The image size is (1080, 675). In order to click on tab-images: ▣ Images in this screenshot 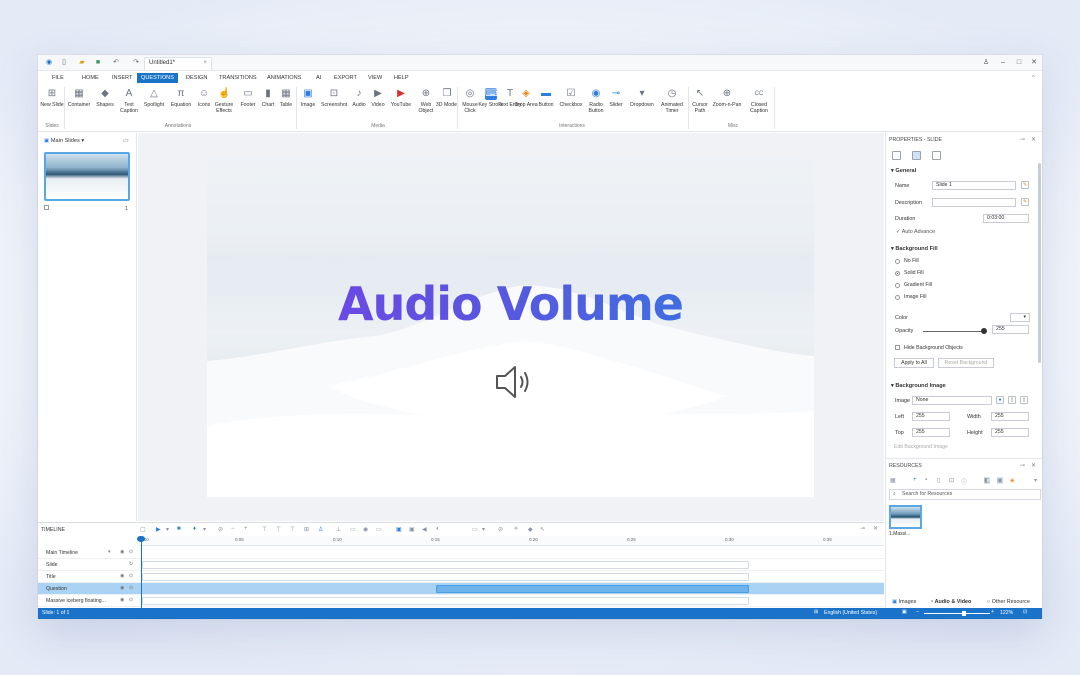, I will do `click(904, 602)`.